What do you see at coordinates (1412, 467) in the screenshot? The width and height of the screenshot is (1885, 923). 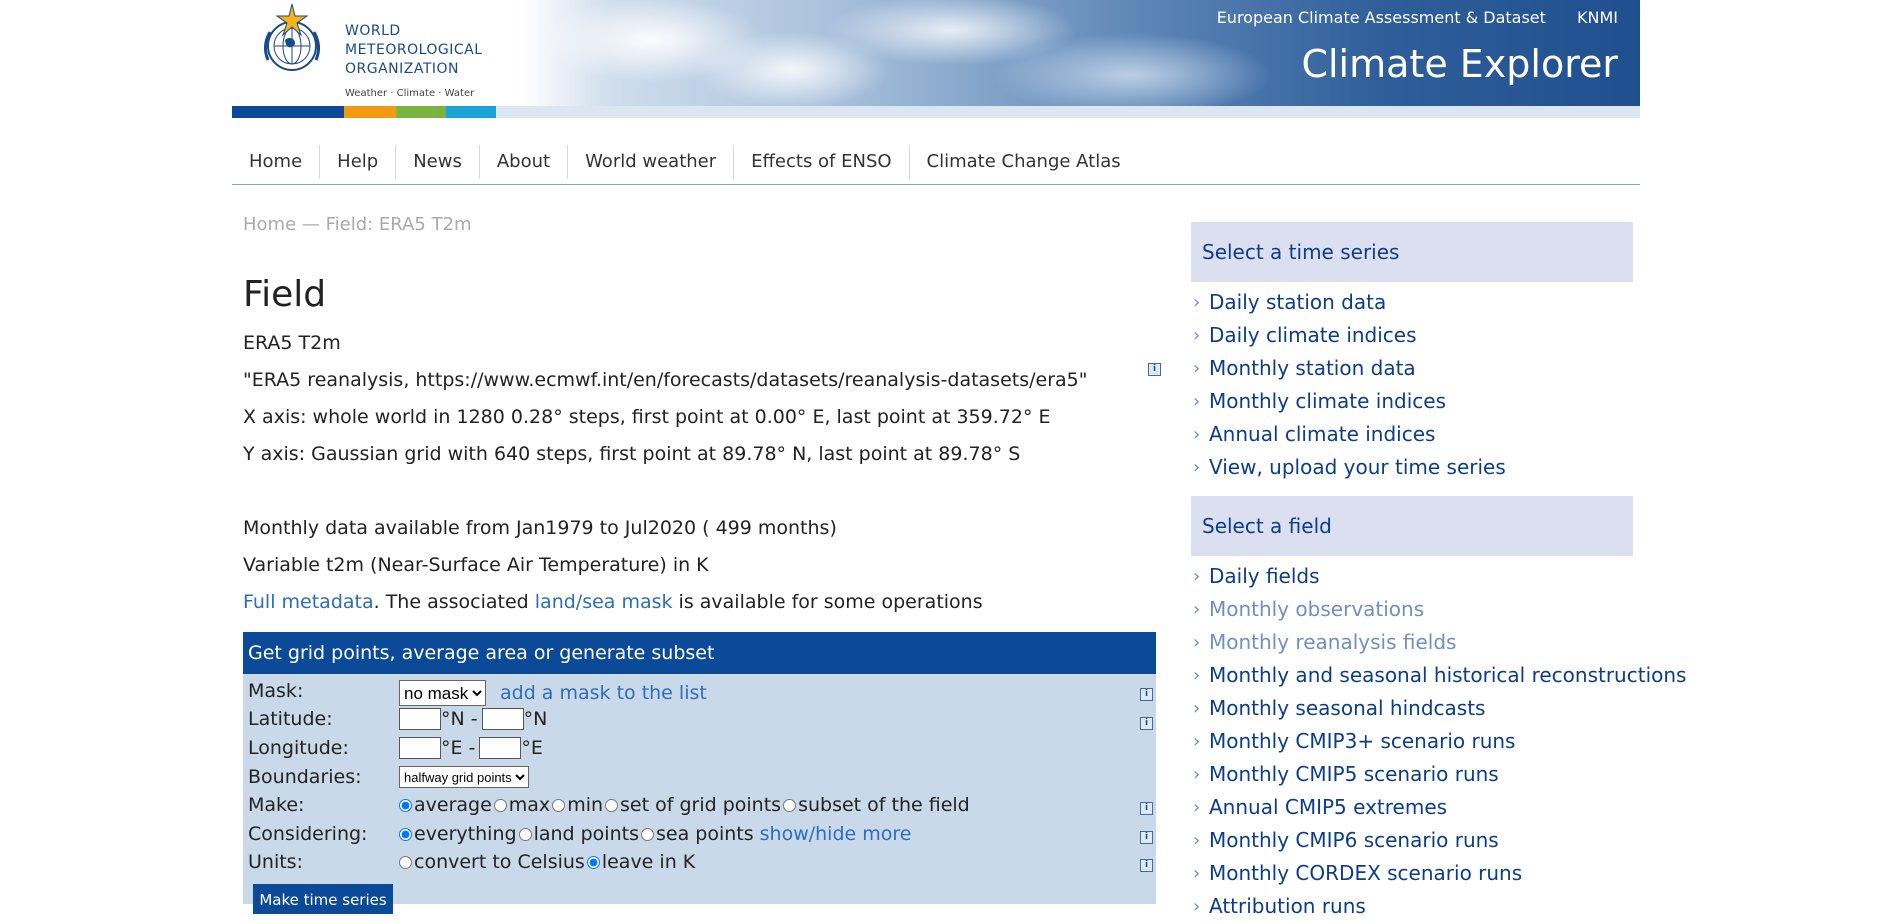 I see `time-series-item: › View, upload your time series` at bounding box center [1412, 467].